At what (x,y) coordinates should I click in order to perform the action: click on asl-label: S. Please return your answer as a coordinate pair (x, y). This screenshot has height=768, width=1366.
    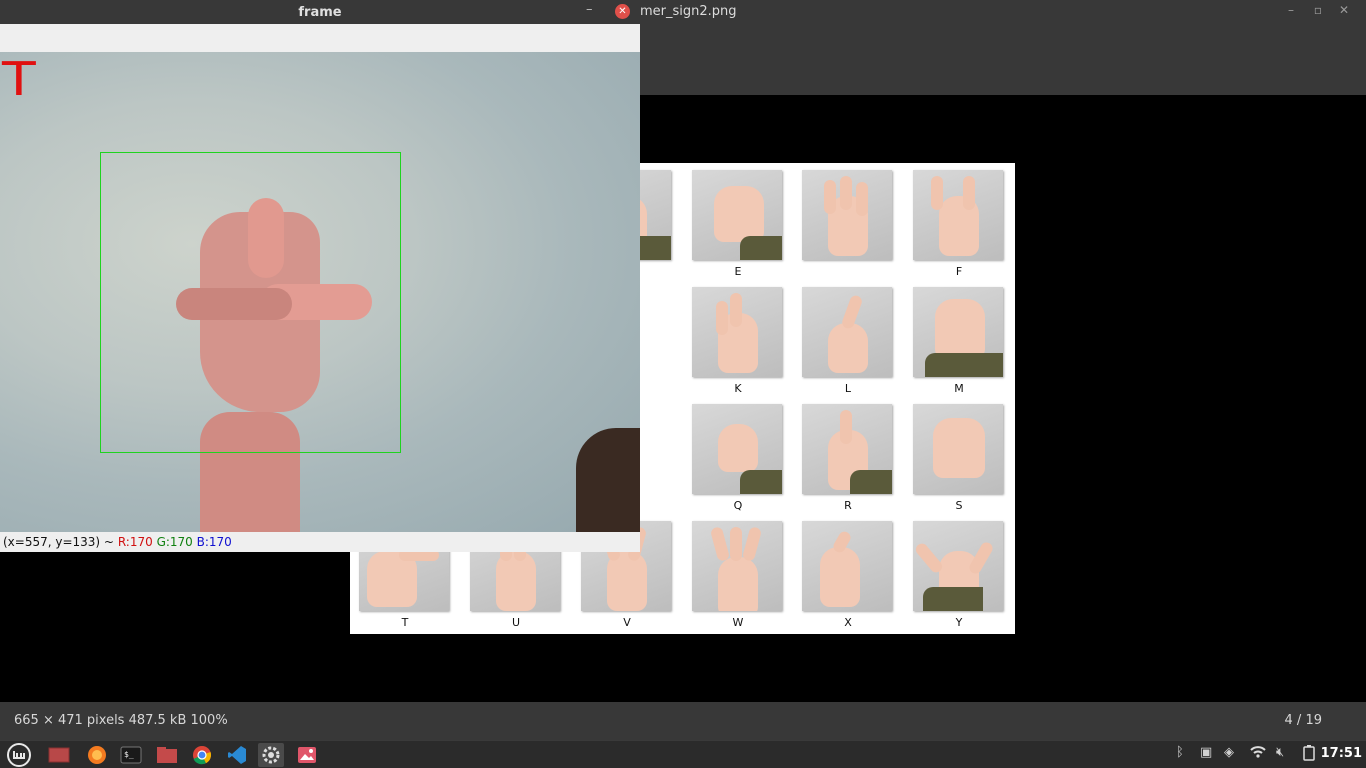
    Looking at the image, I should click on (959, 505).